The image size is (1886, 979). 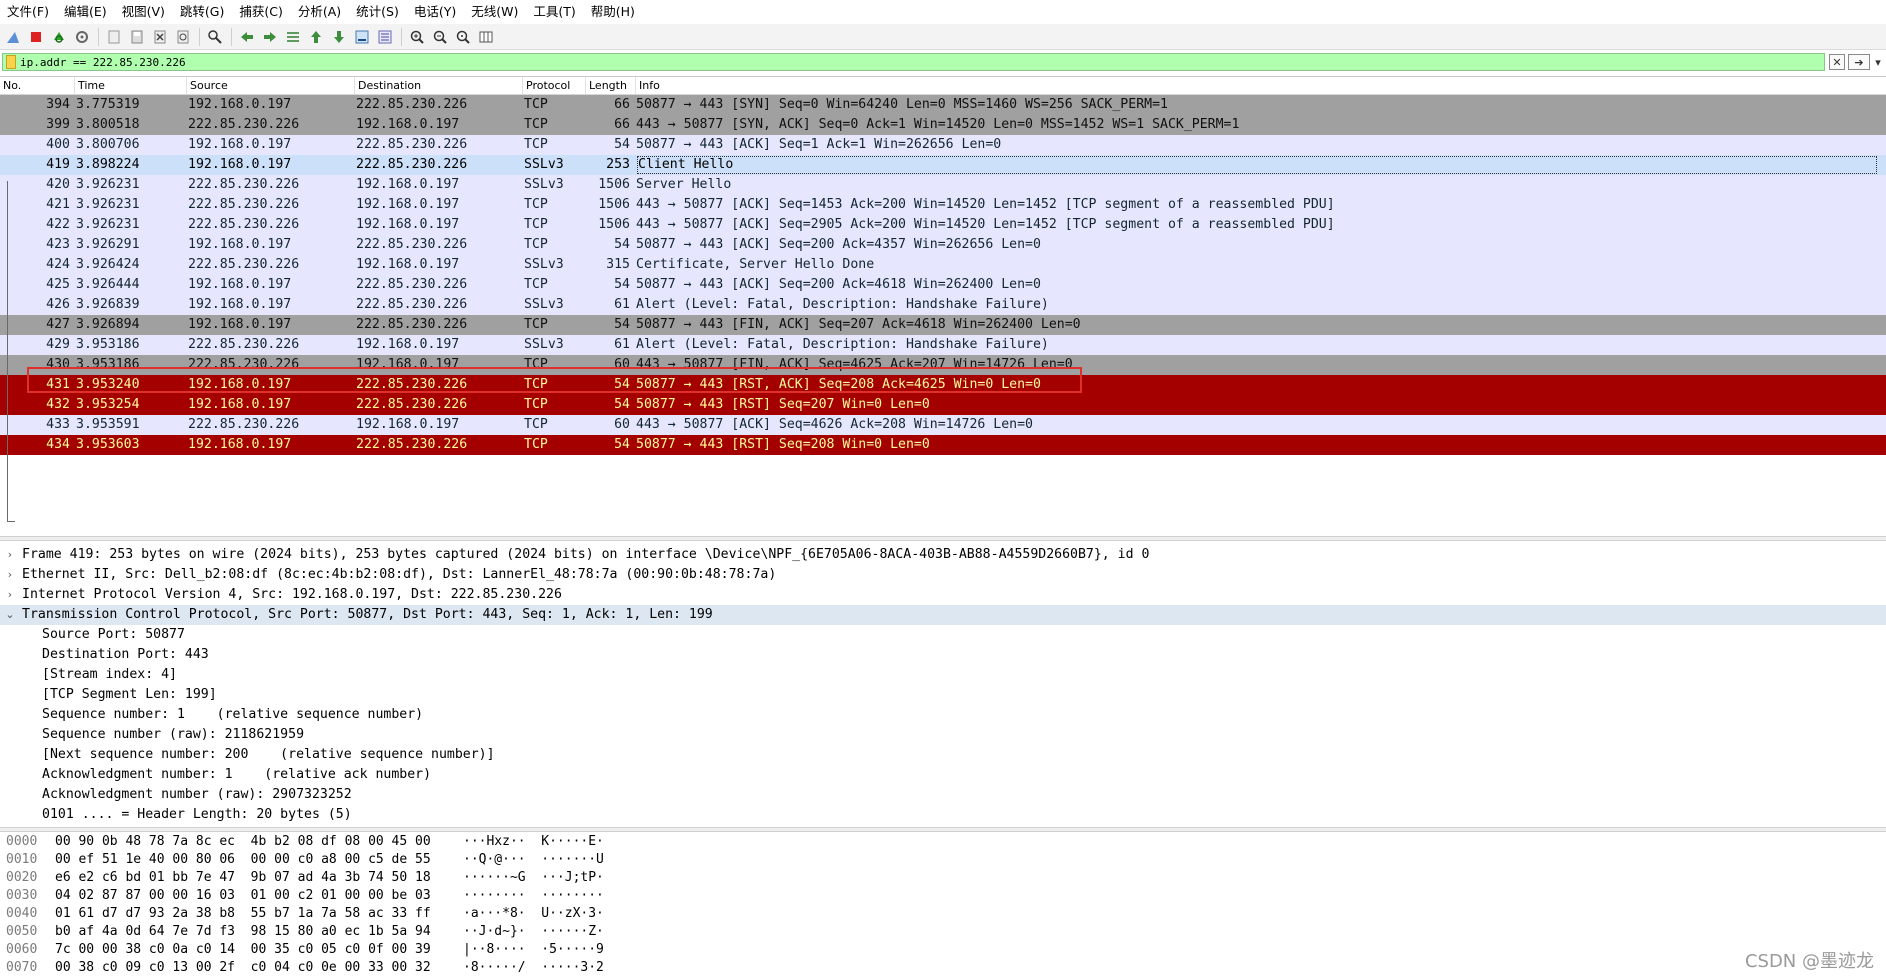 What do you see at coordinates (103, 62) in the screenshot?
I see `display-filter-value: ip.addr == 222.85.230.226` at bounding box center [103, 62].